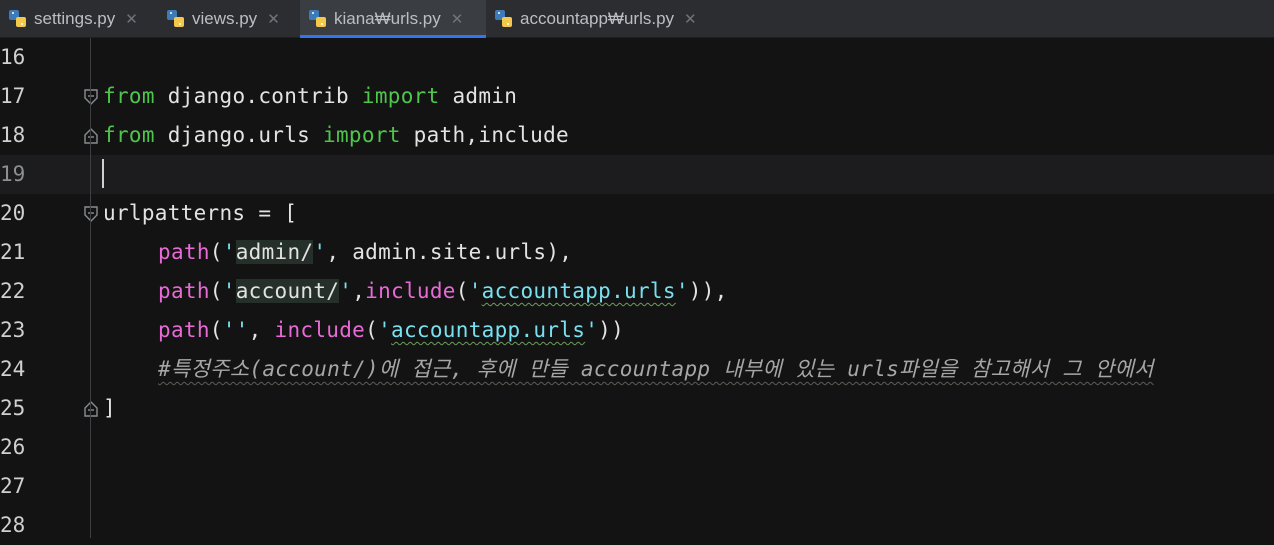 The image size is (1274, 545). What do you see at coordinates (637, 96) in the screenshot?
I see `code-line: 17 from django.contrib import admin` at bounding box center [637, 96].